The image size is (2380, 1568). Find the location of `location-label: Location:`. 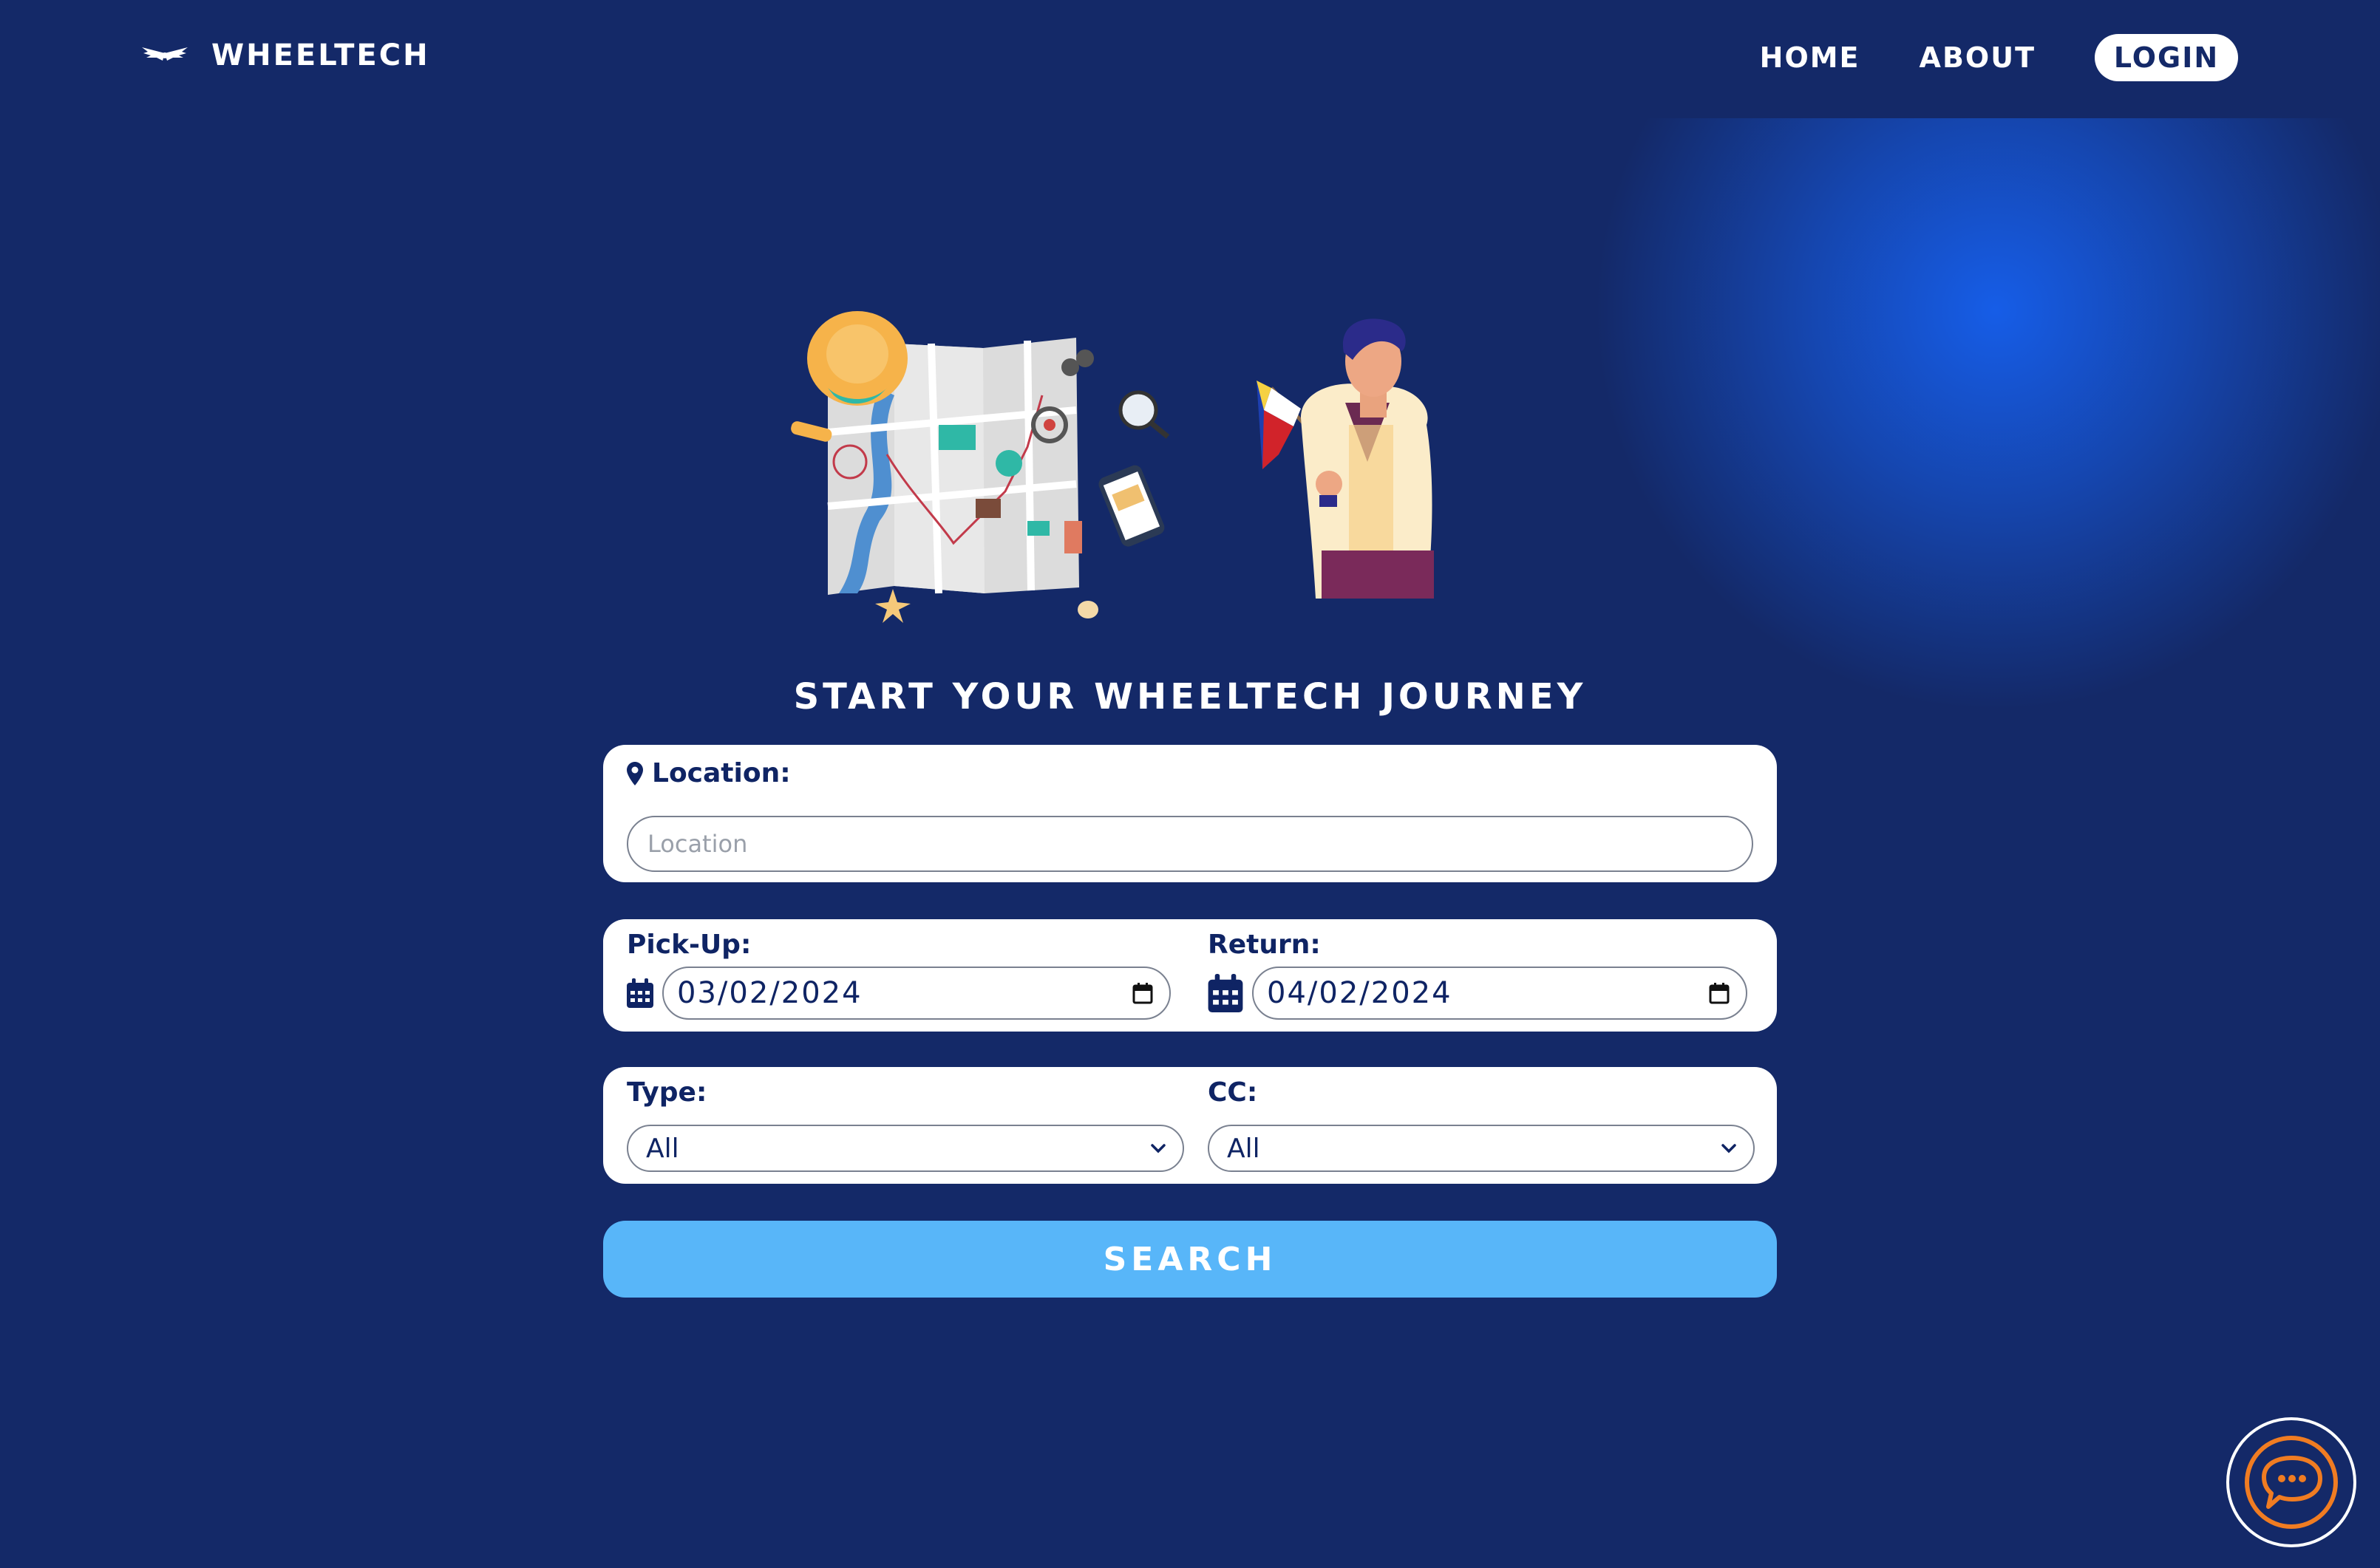

location-label: Location: is located at coordinates (721, 773).